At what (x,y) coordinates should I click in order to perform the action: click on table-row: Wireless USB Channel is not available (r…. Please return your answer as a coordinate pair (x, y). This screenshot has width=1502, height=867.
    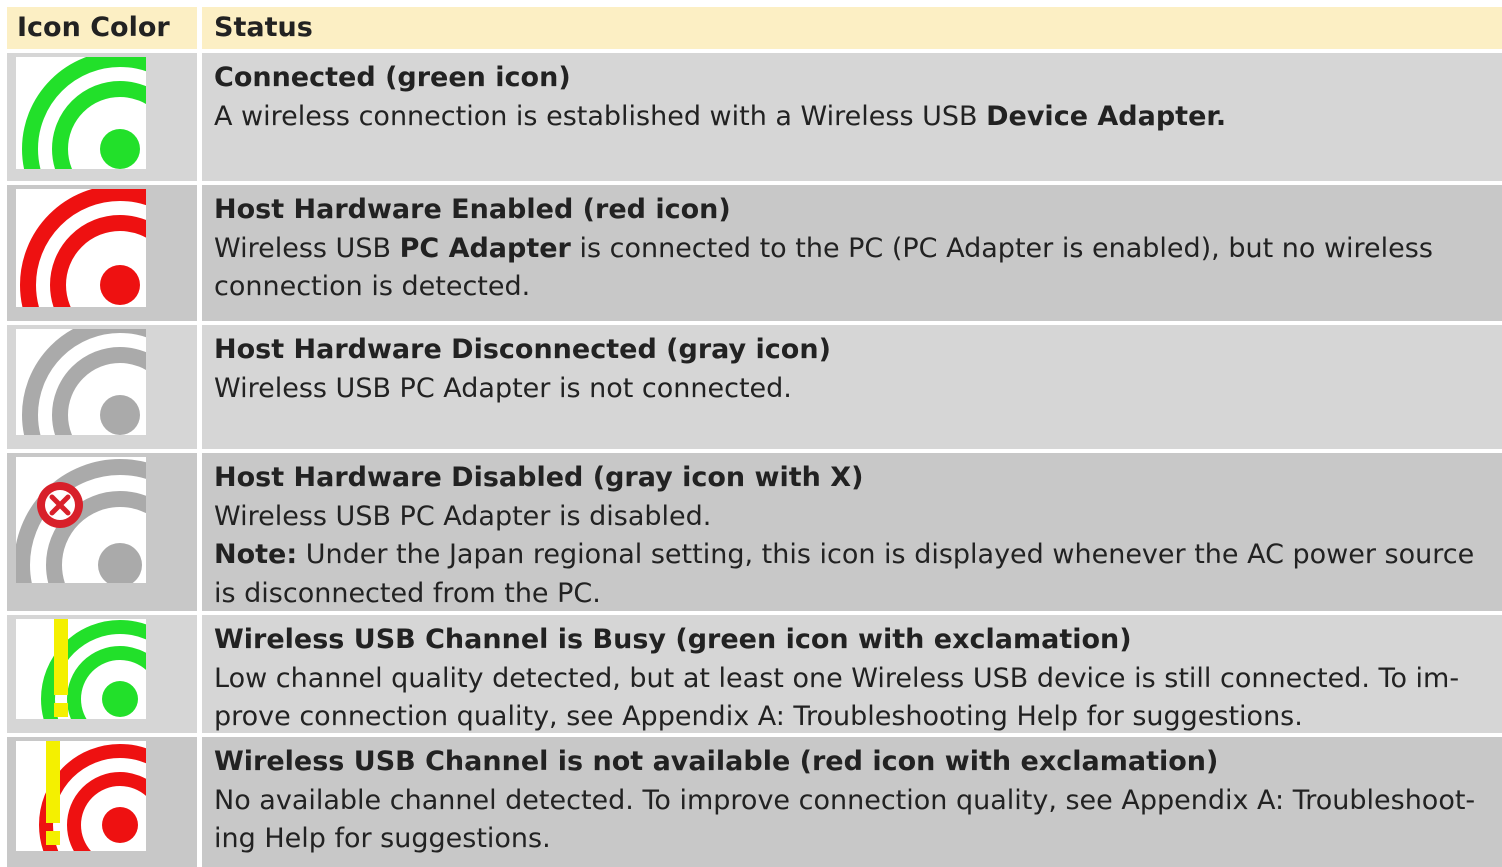
    Looking at the image, I should click on (754, 802).